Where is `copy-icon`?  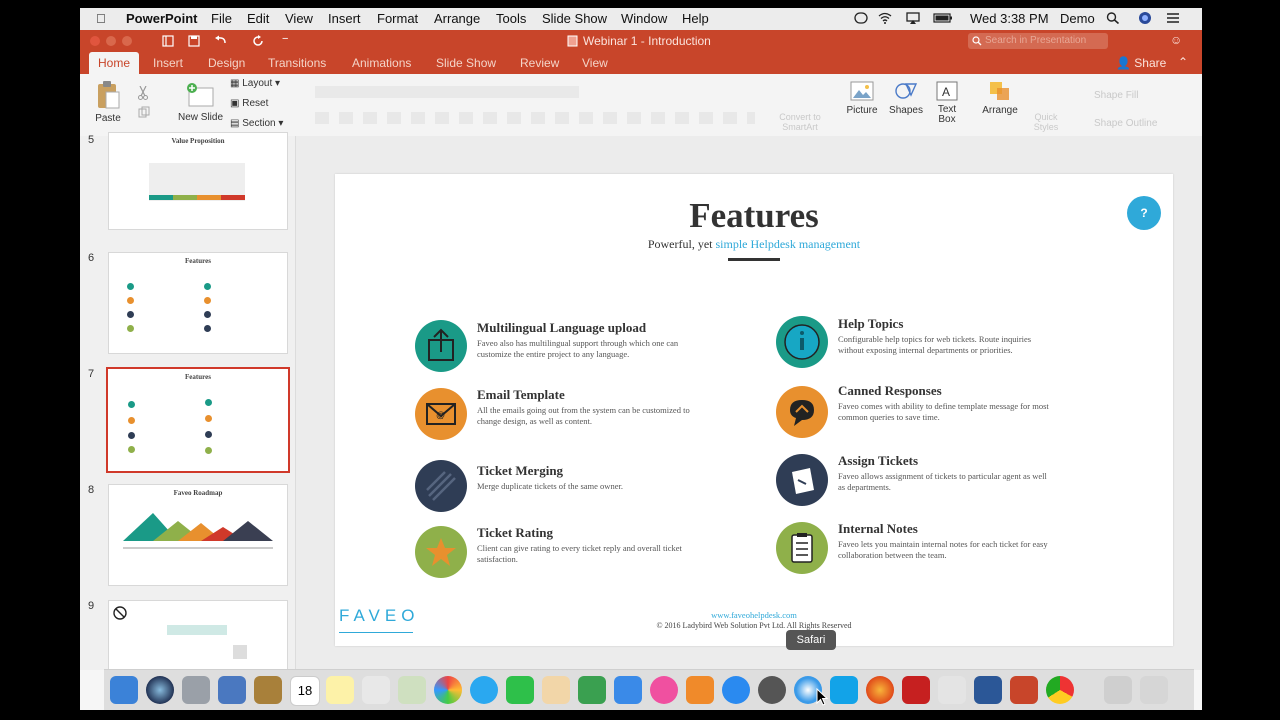
copy-icon is located at coordinates (144, 112).